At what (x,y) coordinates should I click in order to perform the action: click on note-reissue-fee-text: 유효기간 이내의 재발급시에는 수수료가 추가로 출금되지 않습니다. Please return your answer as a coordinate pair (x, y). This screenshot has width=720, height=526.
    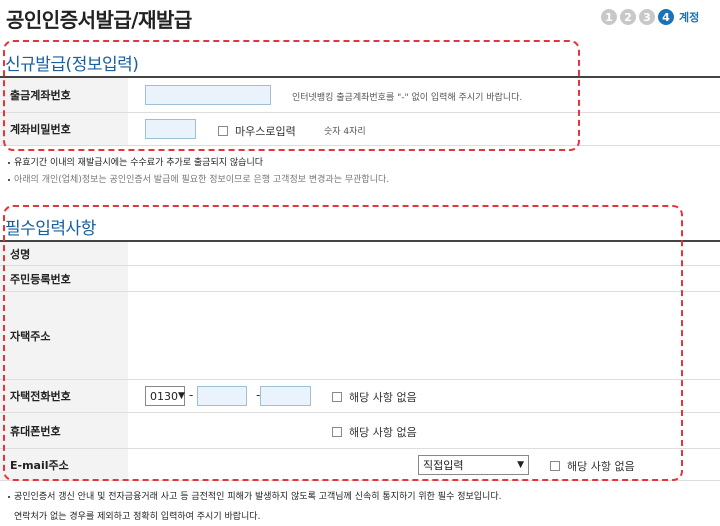
    Looking at the image, I should click on (139, 163).